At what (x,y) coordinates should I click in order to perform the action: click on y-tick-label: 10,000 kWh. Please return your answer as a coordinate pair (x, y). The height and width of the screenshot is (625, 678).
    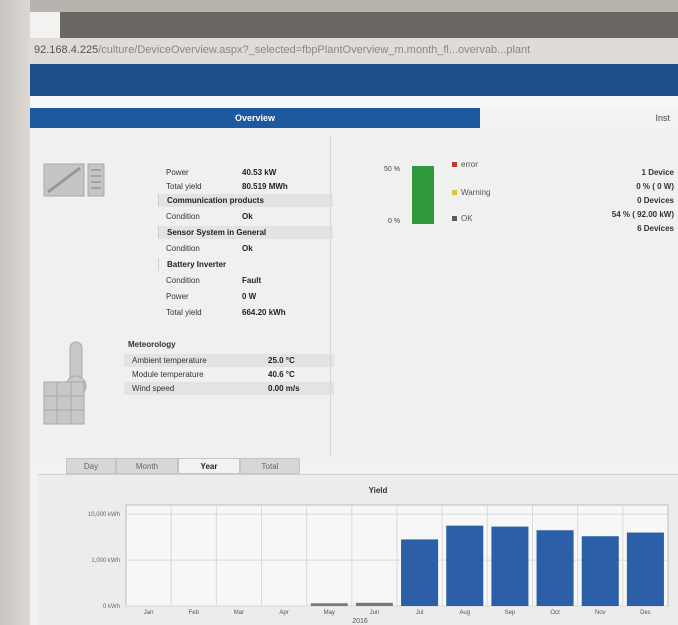
    Looking at the image, I should click on (104, 515).